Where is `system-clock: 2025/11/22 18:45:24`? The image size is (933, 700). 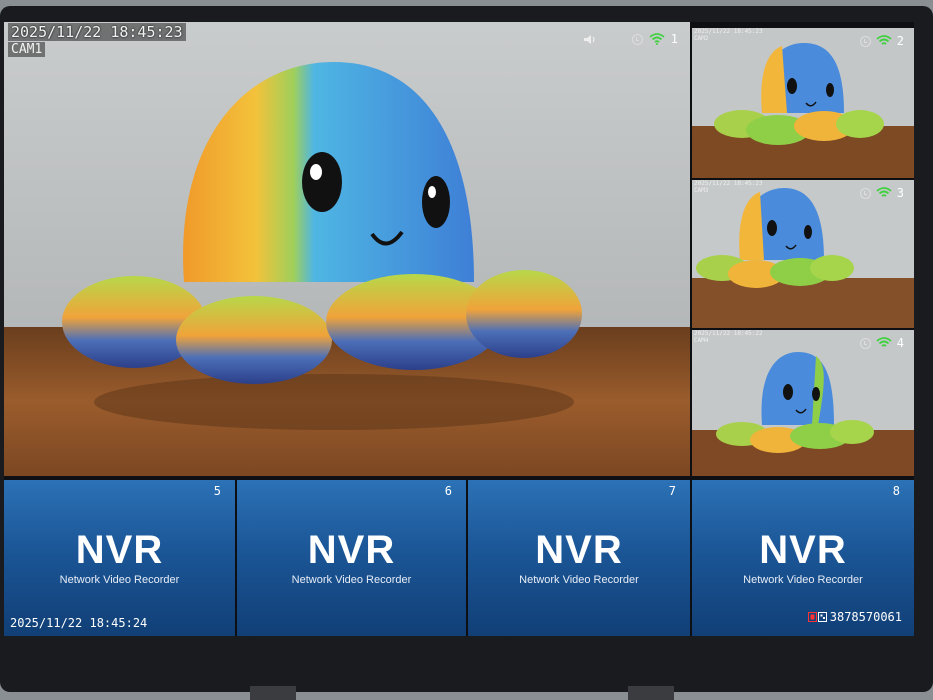
system-clock: 2025/11/22 18:45:24 is located at coordinates (79, 623).